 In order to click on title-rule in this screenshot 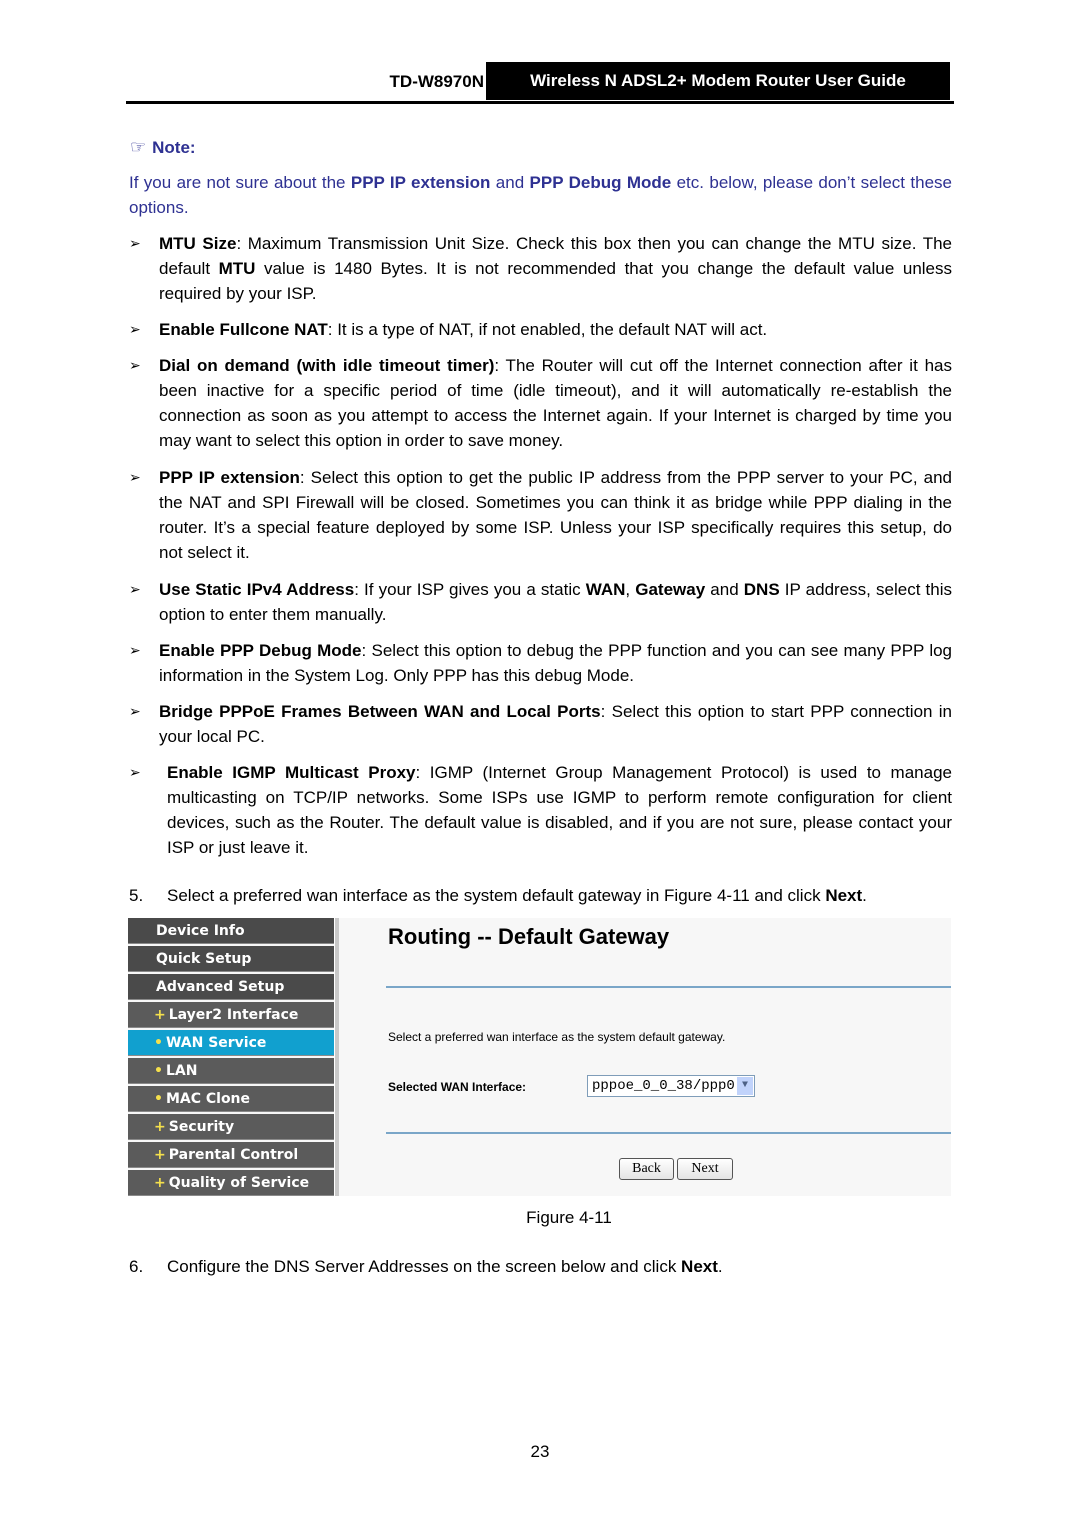, I will do `click(668, 987)`.